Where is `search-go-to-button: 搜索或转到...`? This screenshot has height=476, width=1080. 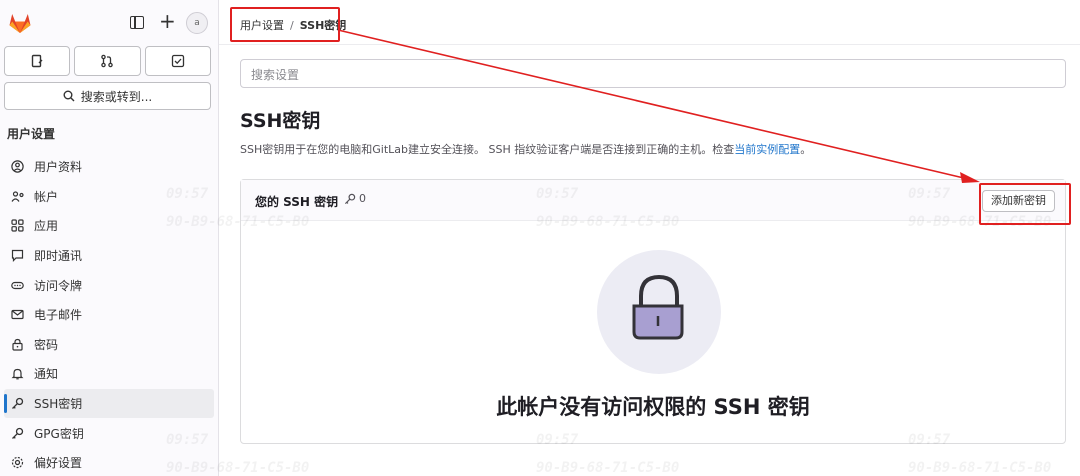
search-go-to-button: 搜索或转到... is located at coordinates (107, 96).